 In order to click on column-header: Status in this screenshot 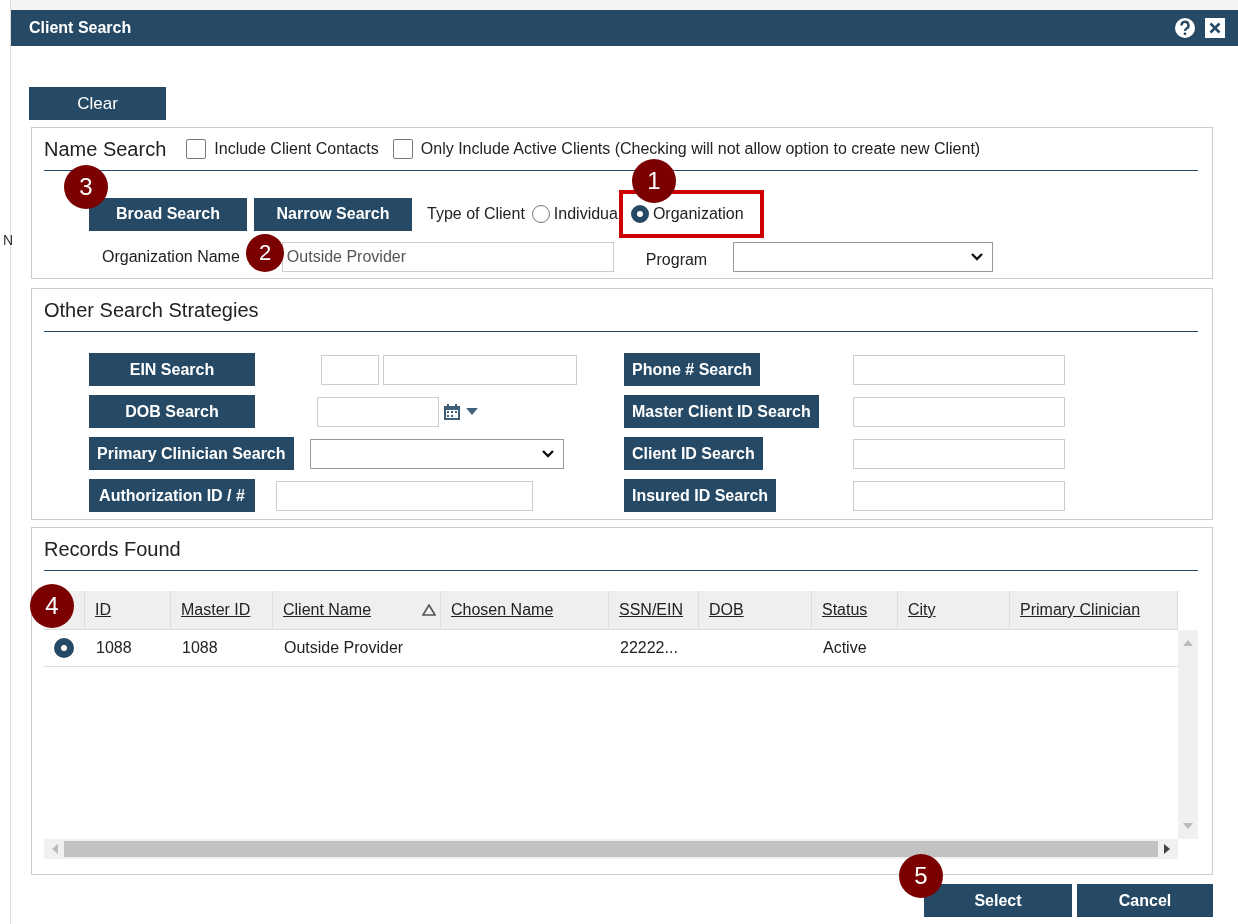, I will do `click(855, 610)`.